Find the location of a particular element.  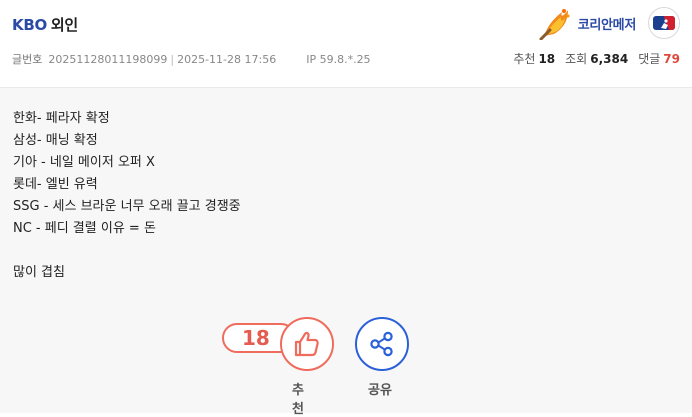

author-info: 코리안메저 is located at coordinates (609, 23).